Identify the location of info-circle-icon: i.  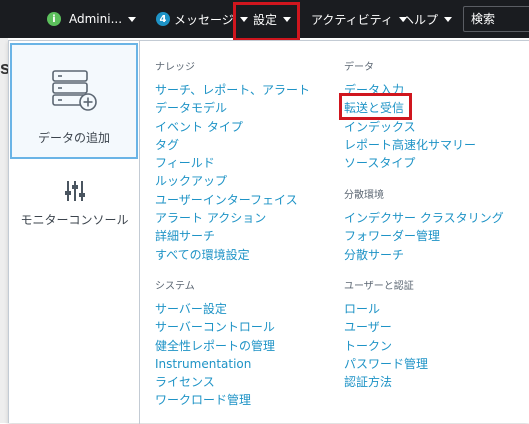
(54, 19).